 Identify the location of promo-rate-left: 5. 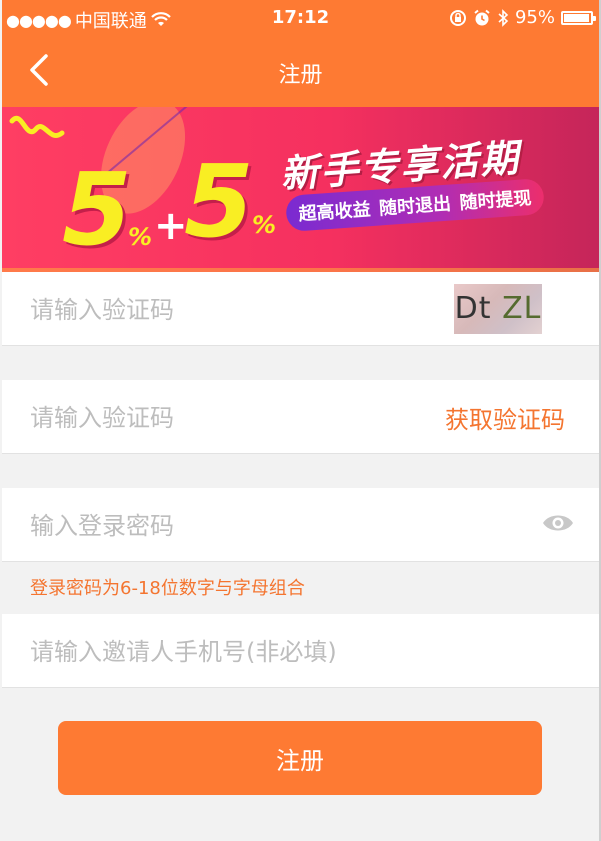
(97, 209).